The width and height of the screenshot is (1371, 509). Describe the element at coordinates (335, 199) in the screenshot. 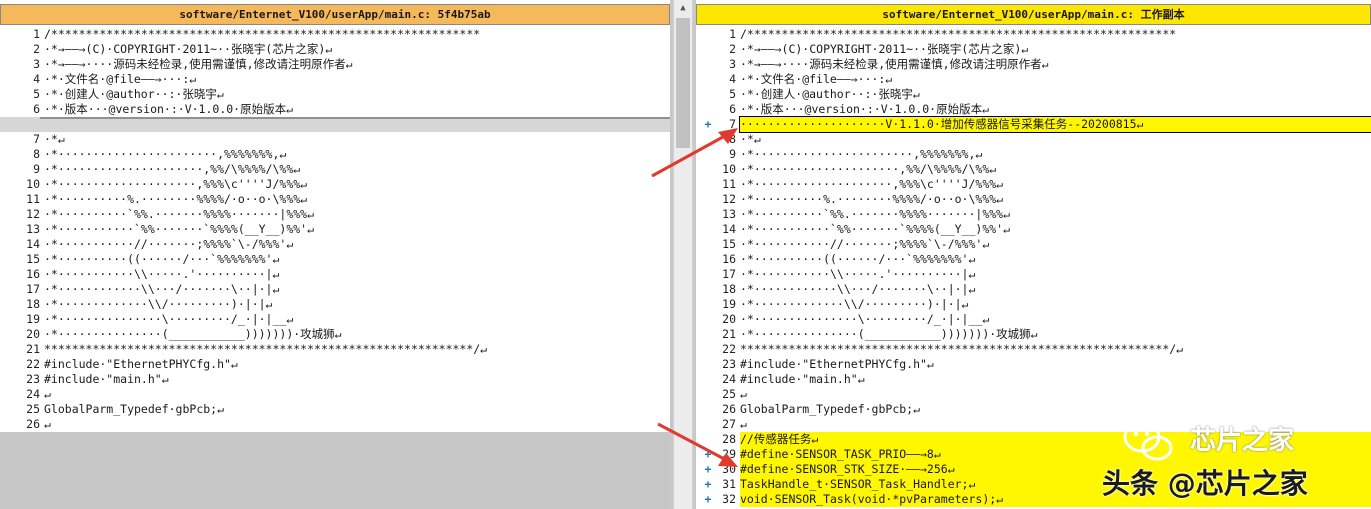

I see `code-line: 11 ·*··········%.········%%%%/·o··o·\%%%↵` at that location.